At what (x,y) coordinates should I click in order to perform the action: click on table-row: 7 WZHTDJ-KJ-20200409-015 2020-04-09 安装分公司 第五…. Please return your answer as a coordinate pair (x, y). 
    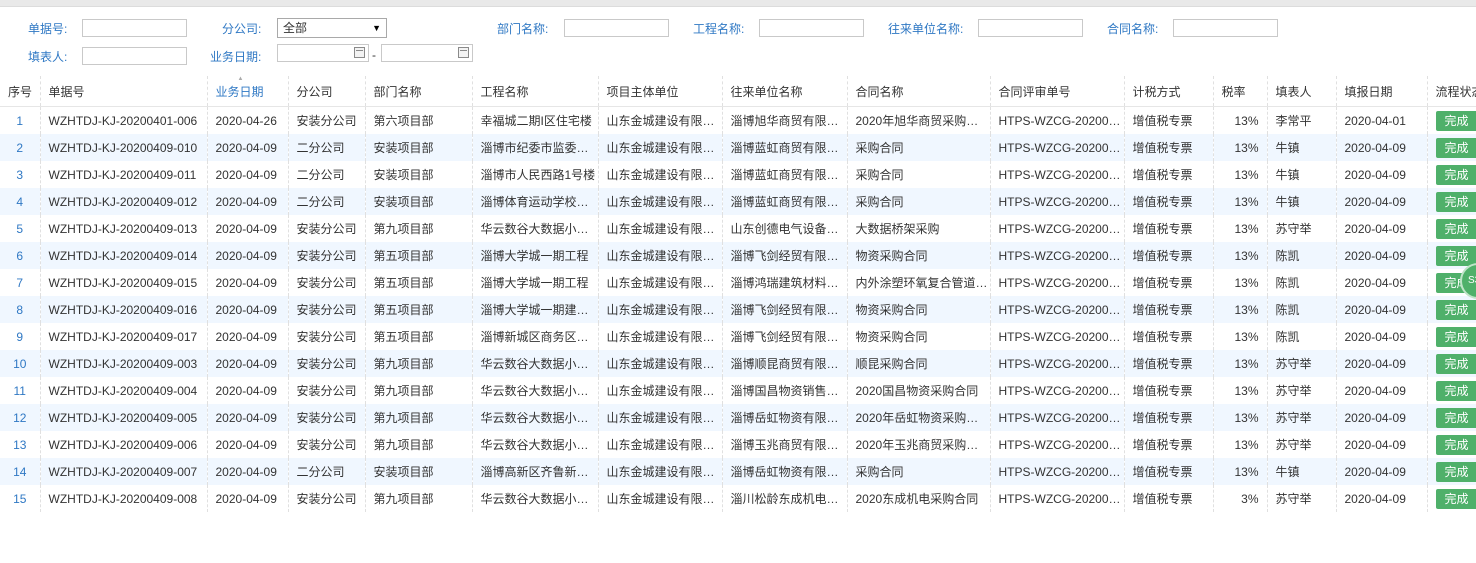
    Looking at the image, I should click on (738, 282).